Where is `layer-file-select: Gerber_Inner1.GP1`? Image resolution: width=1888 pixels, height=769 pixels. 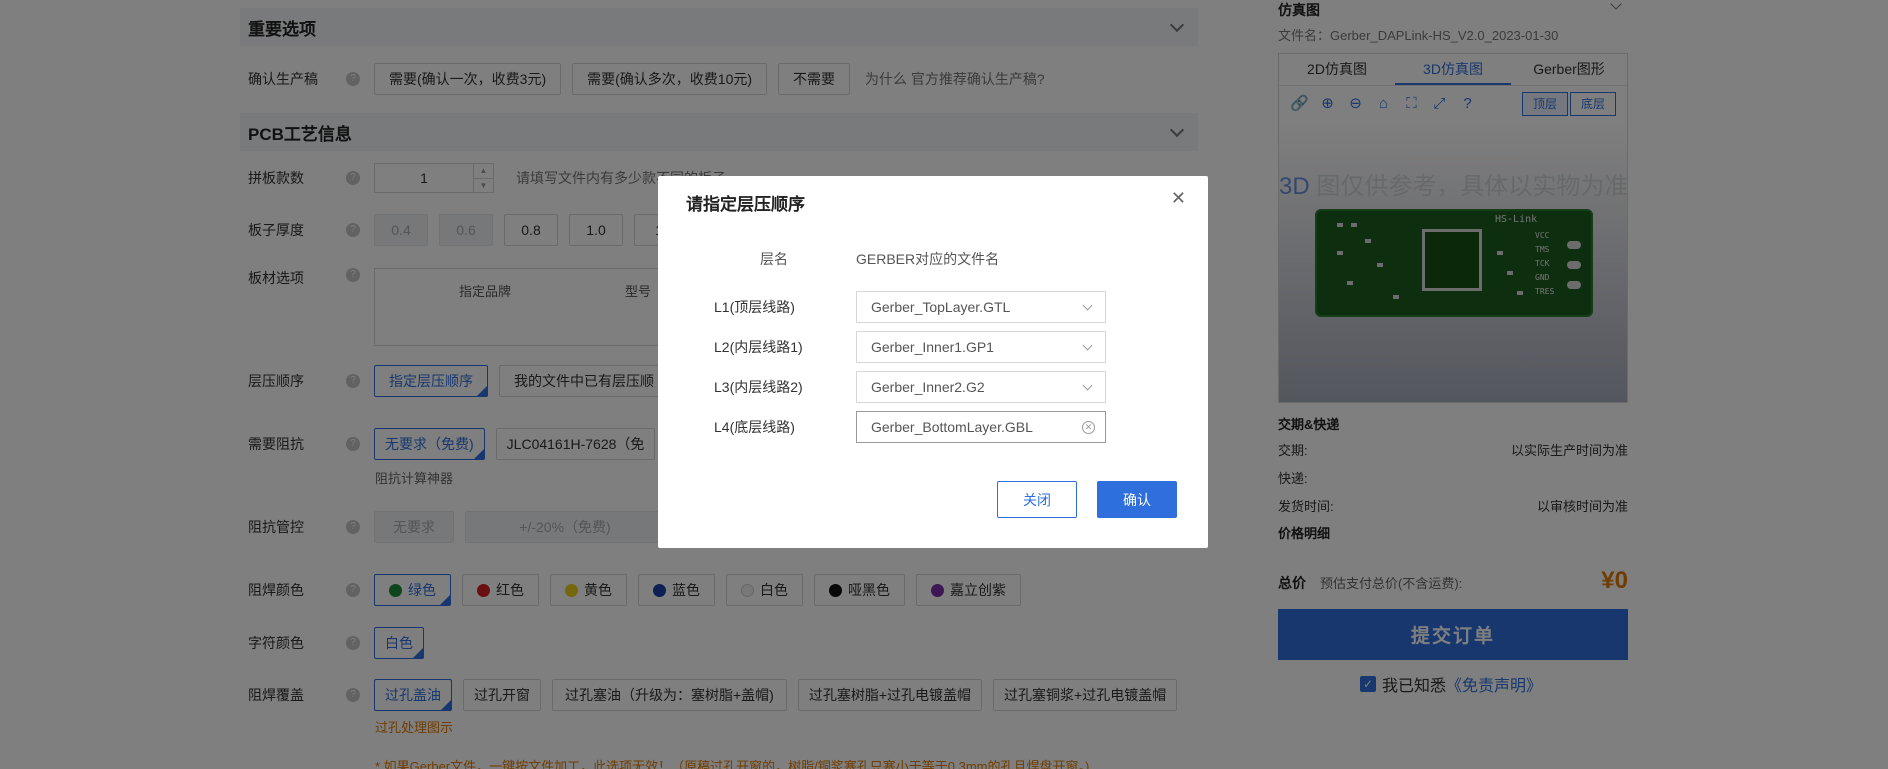
layer-file-select: Gerber_Inner1.GP1 is located at coordinates (981, 347).